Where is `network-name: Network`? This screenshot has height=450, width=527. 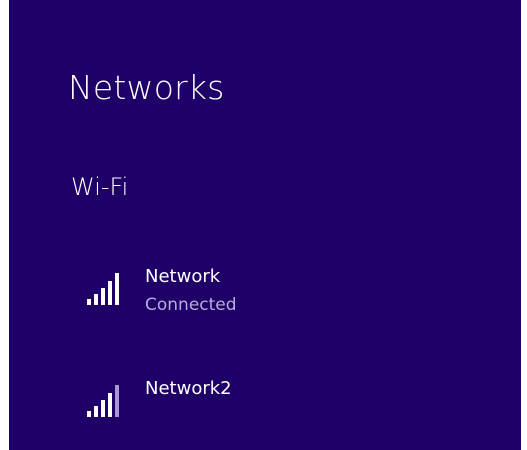
network-name: Network is located at coordinates (183, 276).